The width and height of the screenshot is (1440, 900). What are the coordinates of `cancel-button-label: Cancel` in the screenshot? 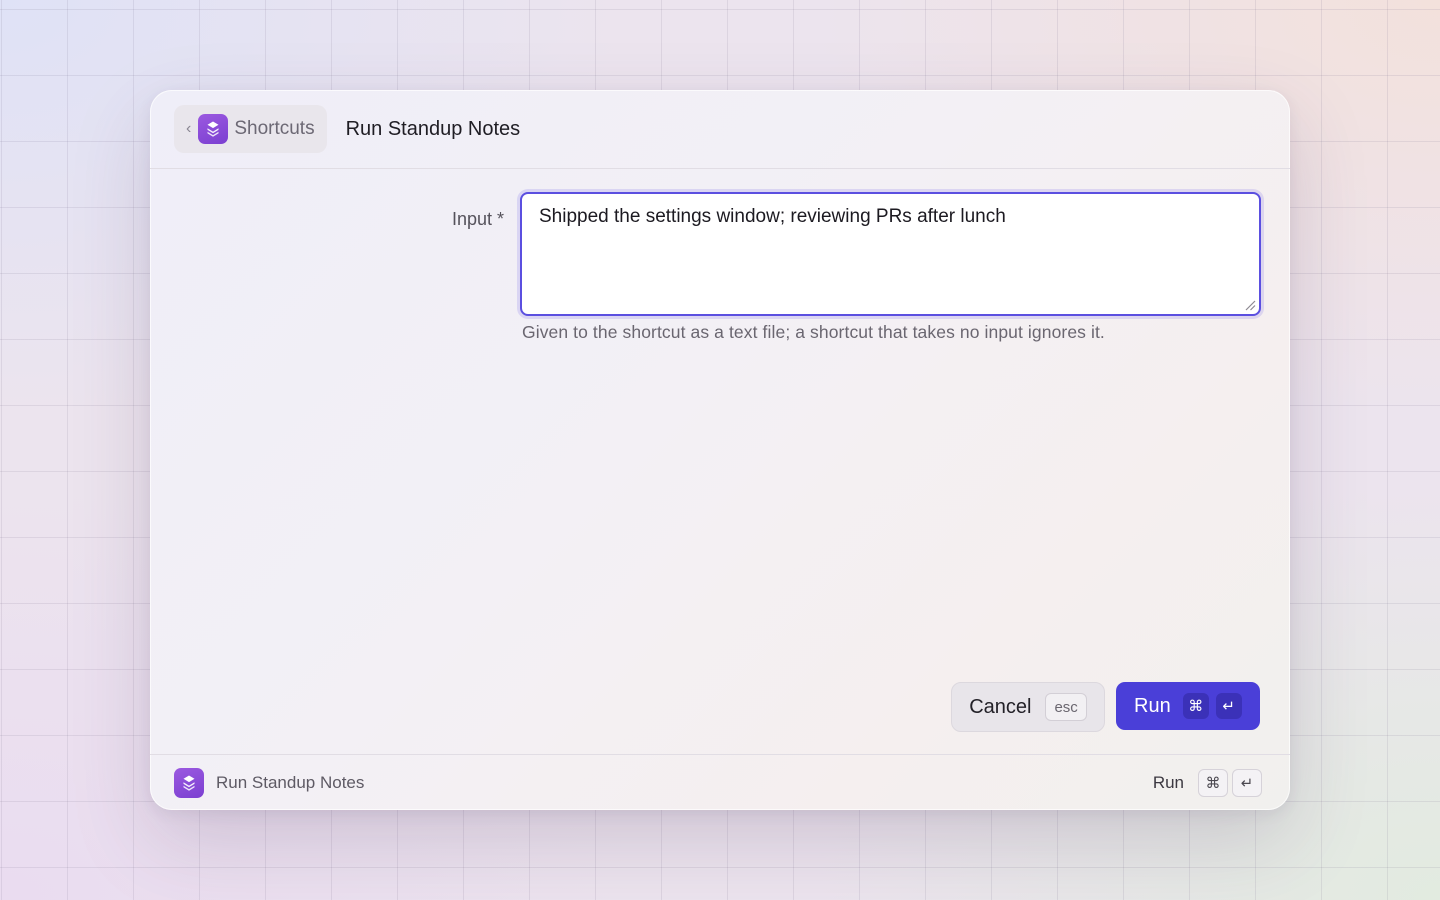 It's located at (1000, 706).